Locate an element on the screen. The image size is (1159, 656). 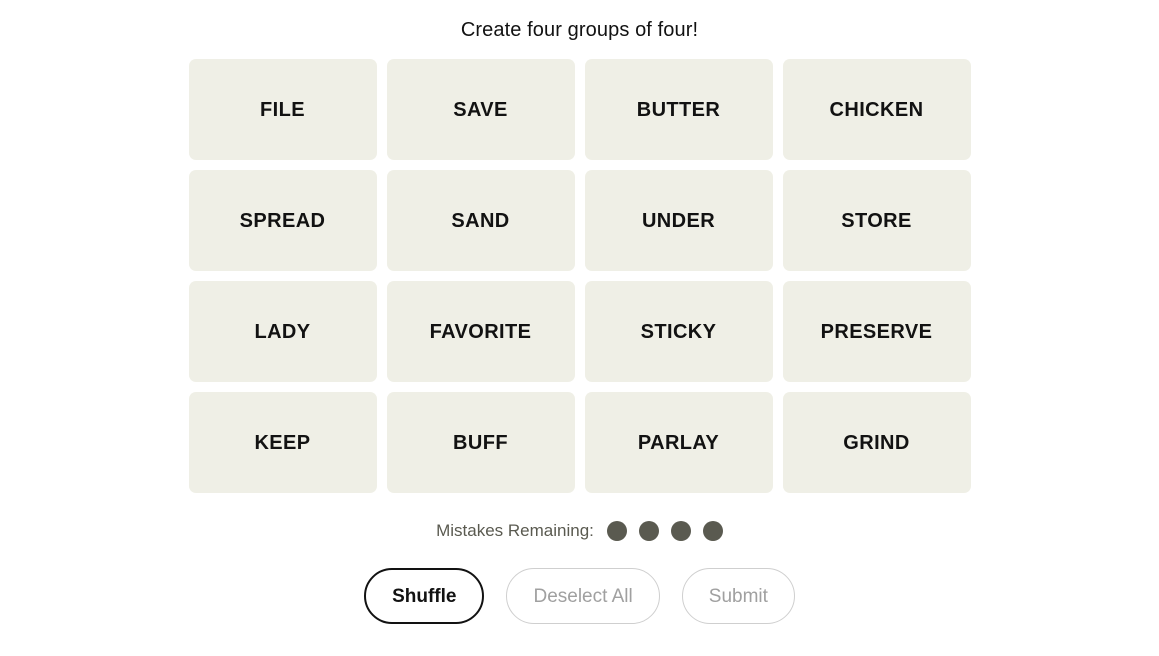
word-tile: STICKY is located at coordinates (678, 331).